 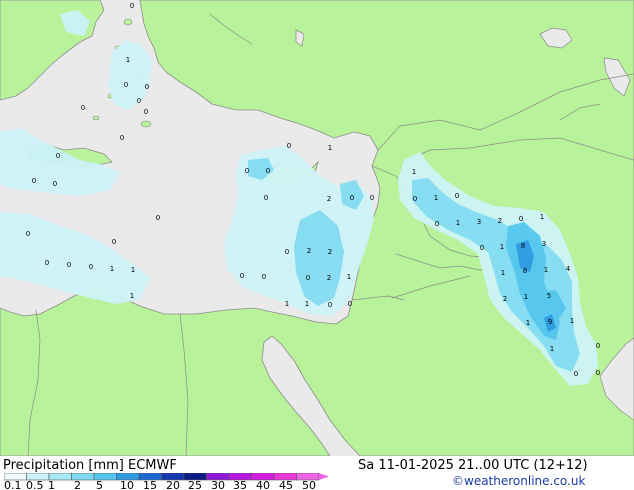 What do you see at coordinates (263, 484) in the screenshot?
I see `legend-label: 40` at bounding box center [263, 484].